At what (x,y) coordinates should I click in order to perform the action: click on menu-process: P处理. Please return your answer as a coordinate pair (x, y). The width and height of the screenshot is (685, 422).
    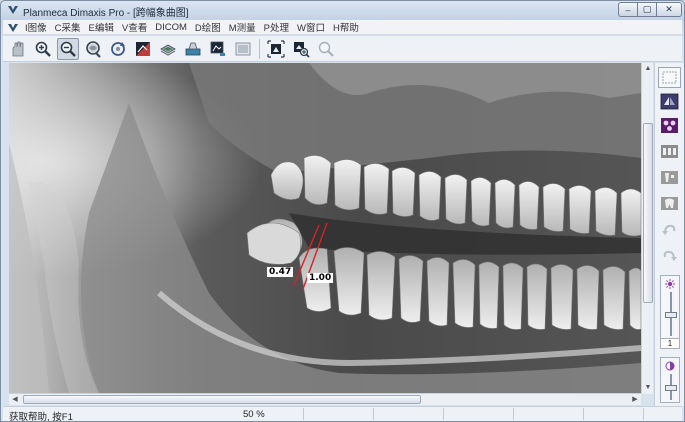
    Looking at the image, I should click on (276, 27).